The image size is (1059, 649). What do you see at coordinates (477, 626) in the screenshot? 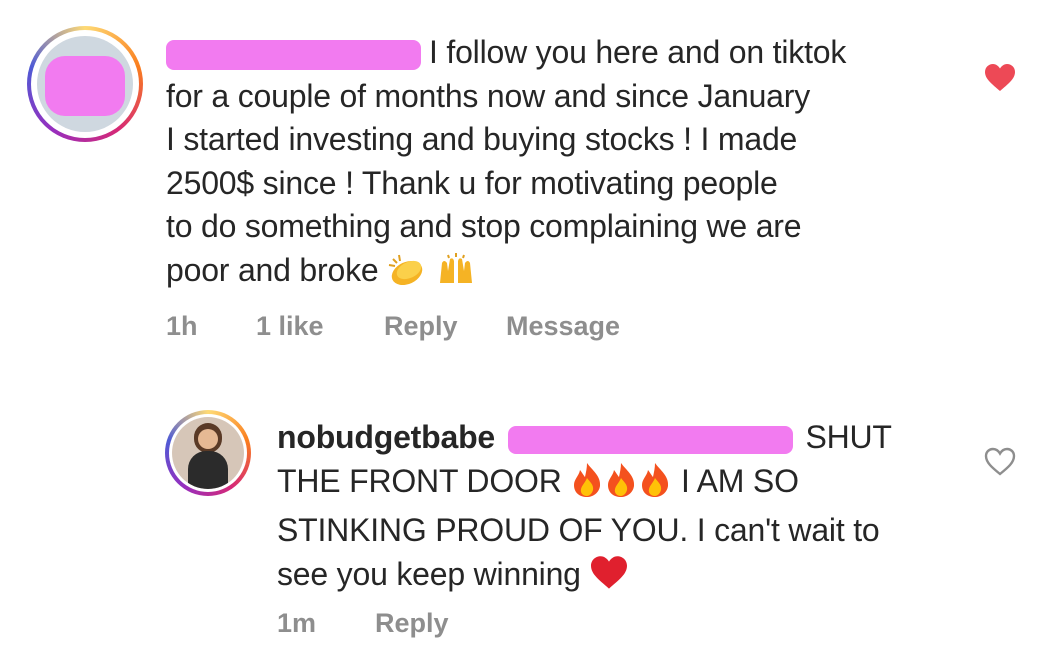
I see `reply-meta: 1m Reply` at bounding box center [477, 626].